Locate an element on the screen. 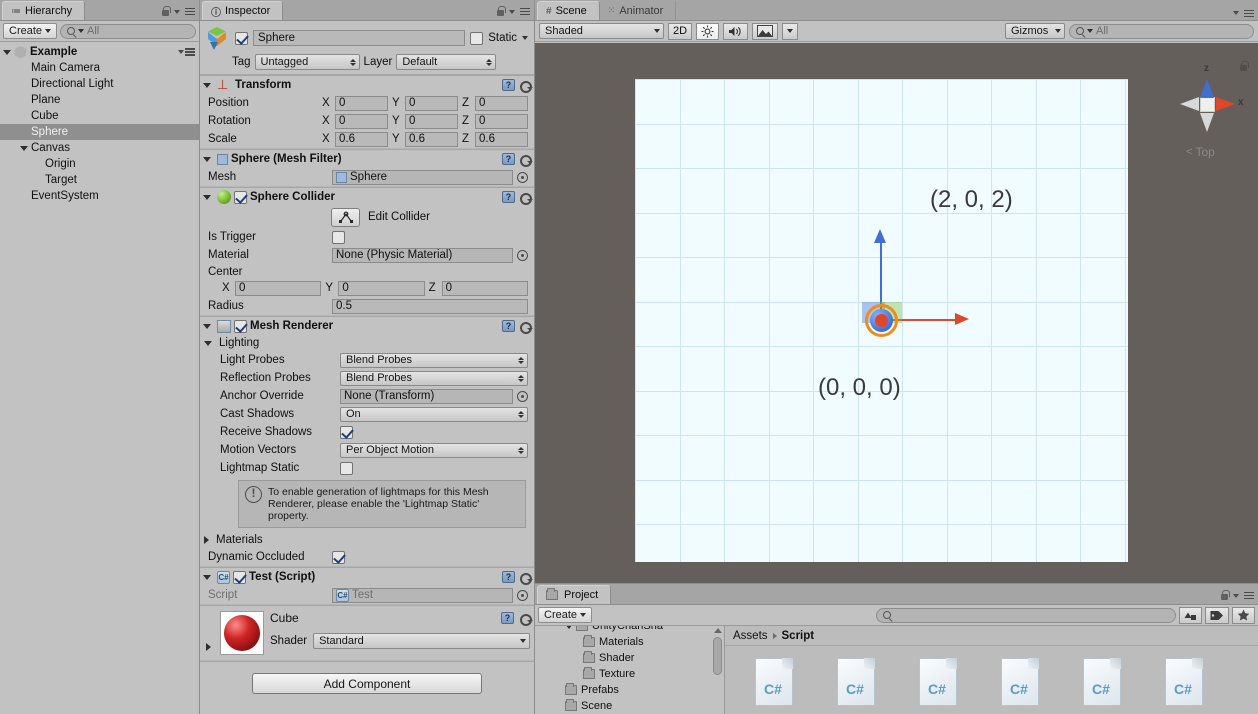 The width and height of the screenshot is (1258, 714). sphere-collider-enabled-checkbox is located at coordinates (240, 197).